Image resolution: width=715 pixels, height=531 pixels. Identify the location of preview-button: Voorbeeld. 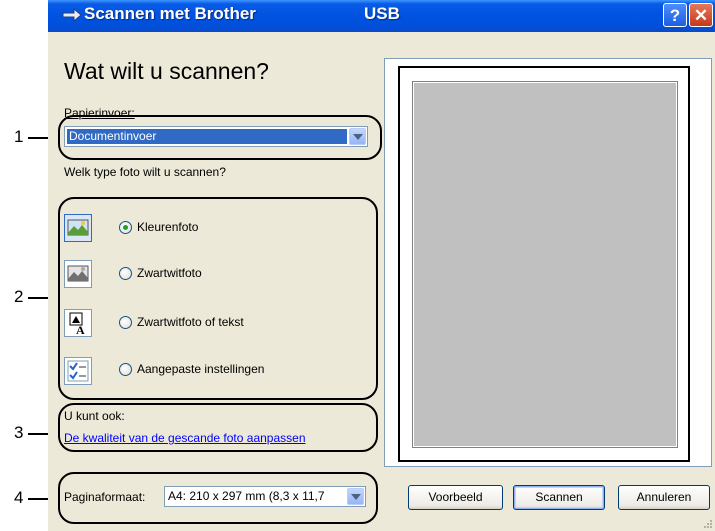
(455, 497).